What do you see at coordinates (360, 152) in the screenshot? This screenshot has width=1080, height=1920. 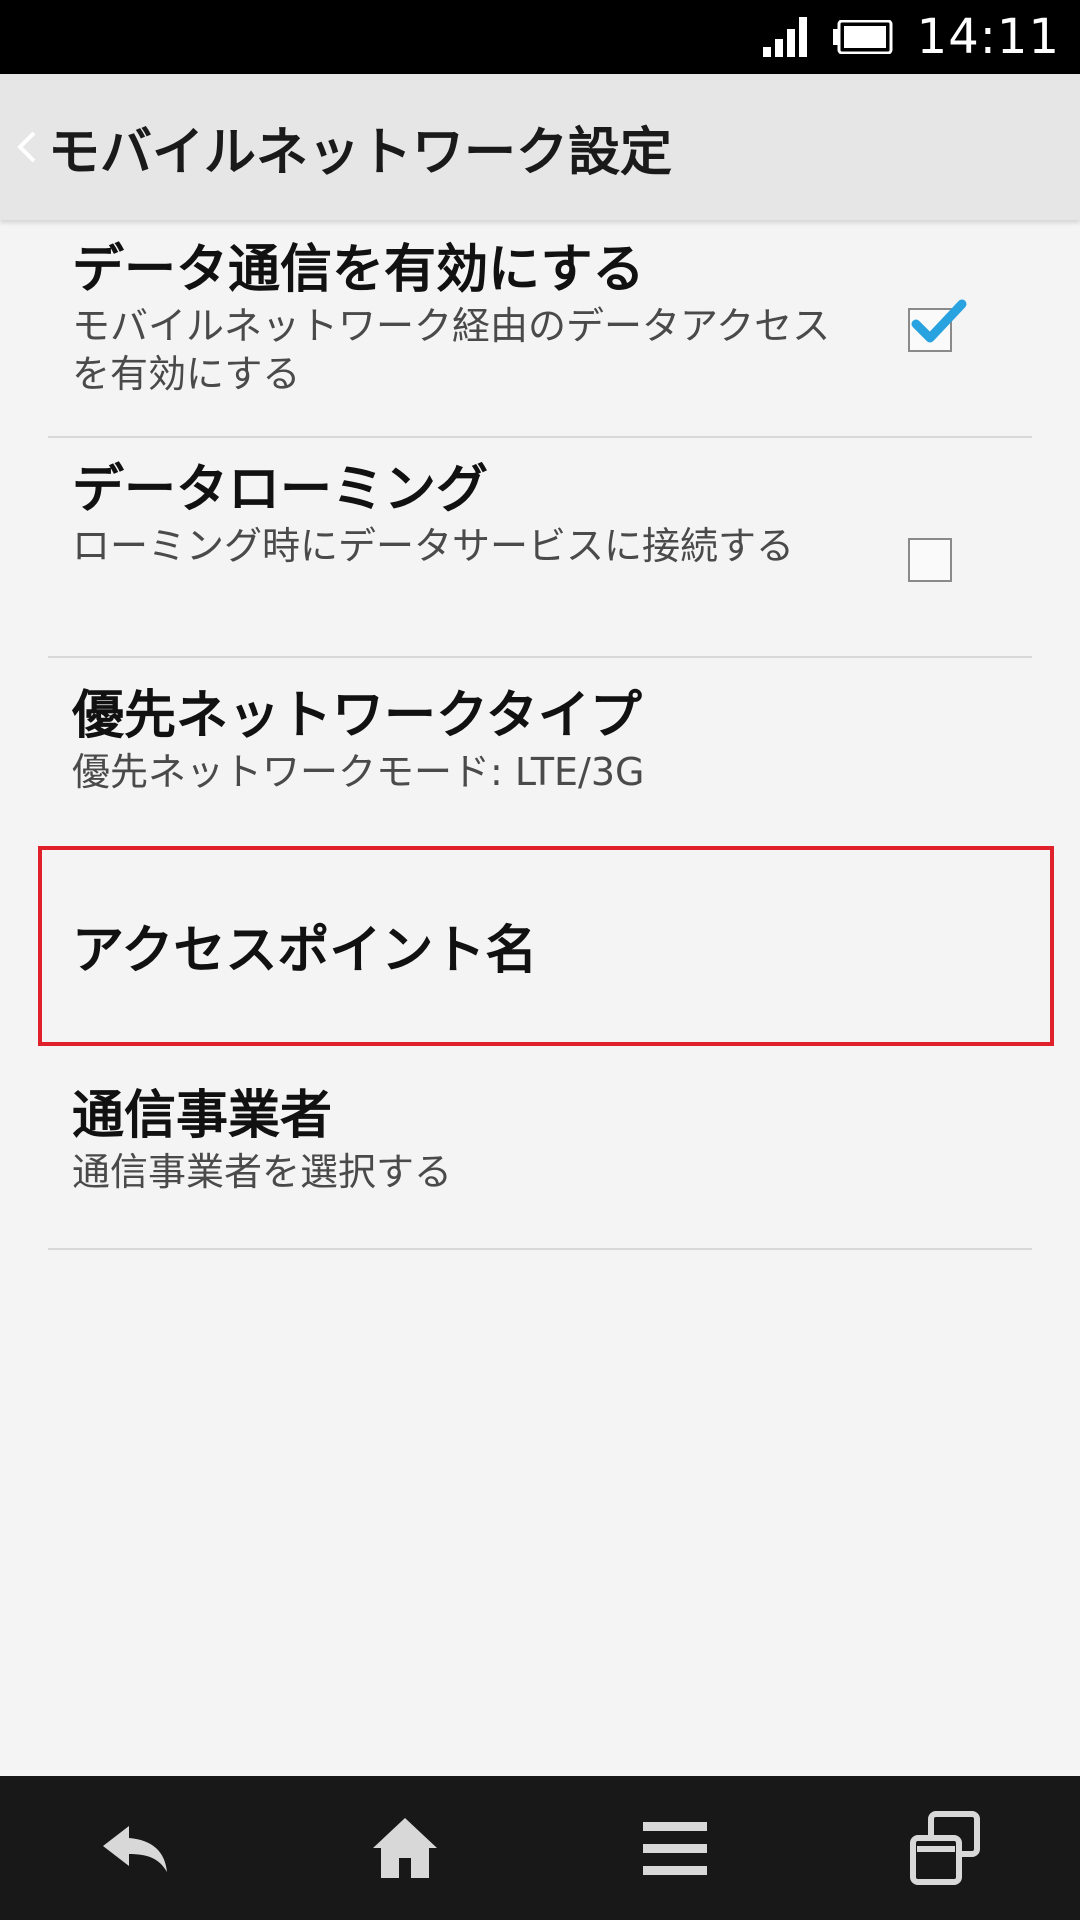 I see `page-title: モバイルネットワーク設定` at bounding box center [360, 152].